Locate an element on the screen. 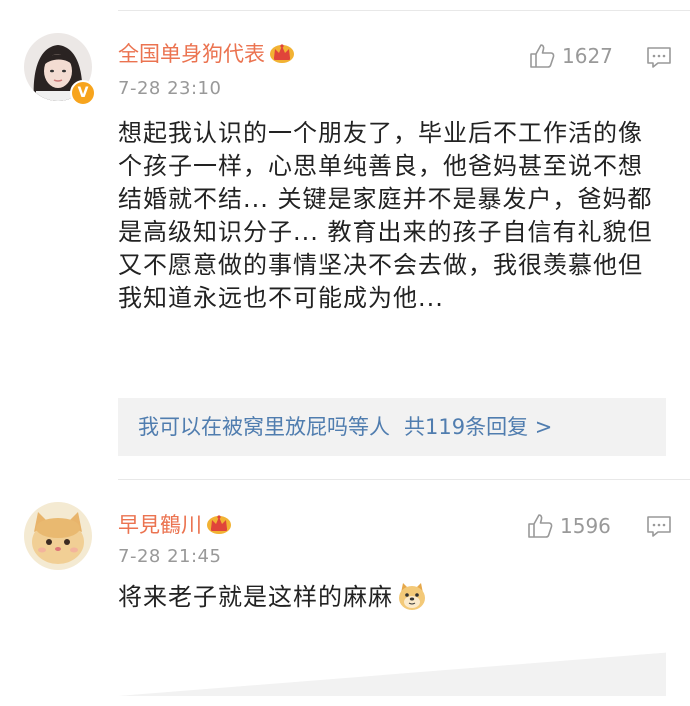 This screenshot has width=690, height=706. username-text: 全国单身狗代表 is located at coordinates (191, 54).